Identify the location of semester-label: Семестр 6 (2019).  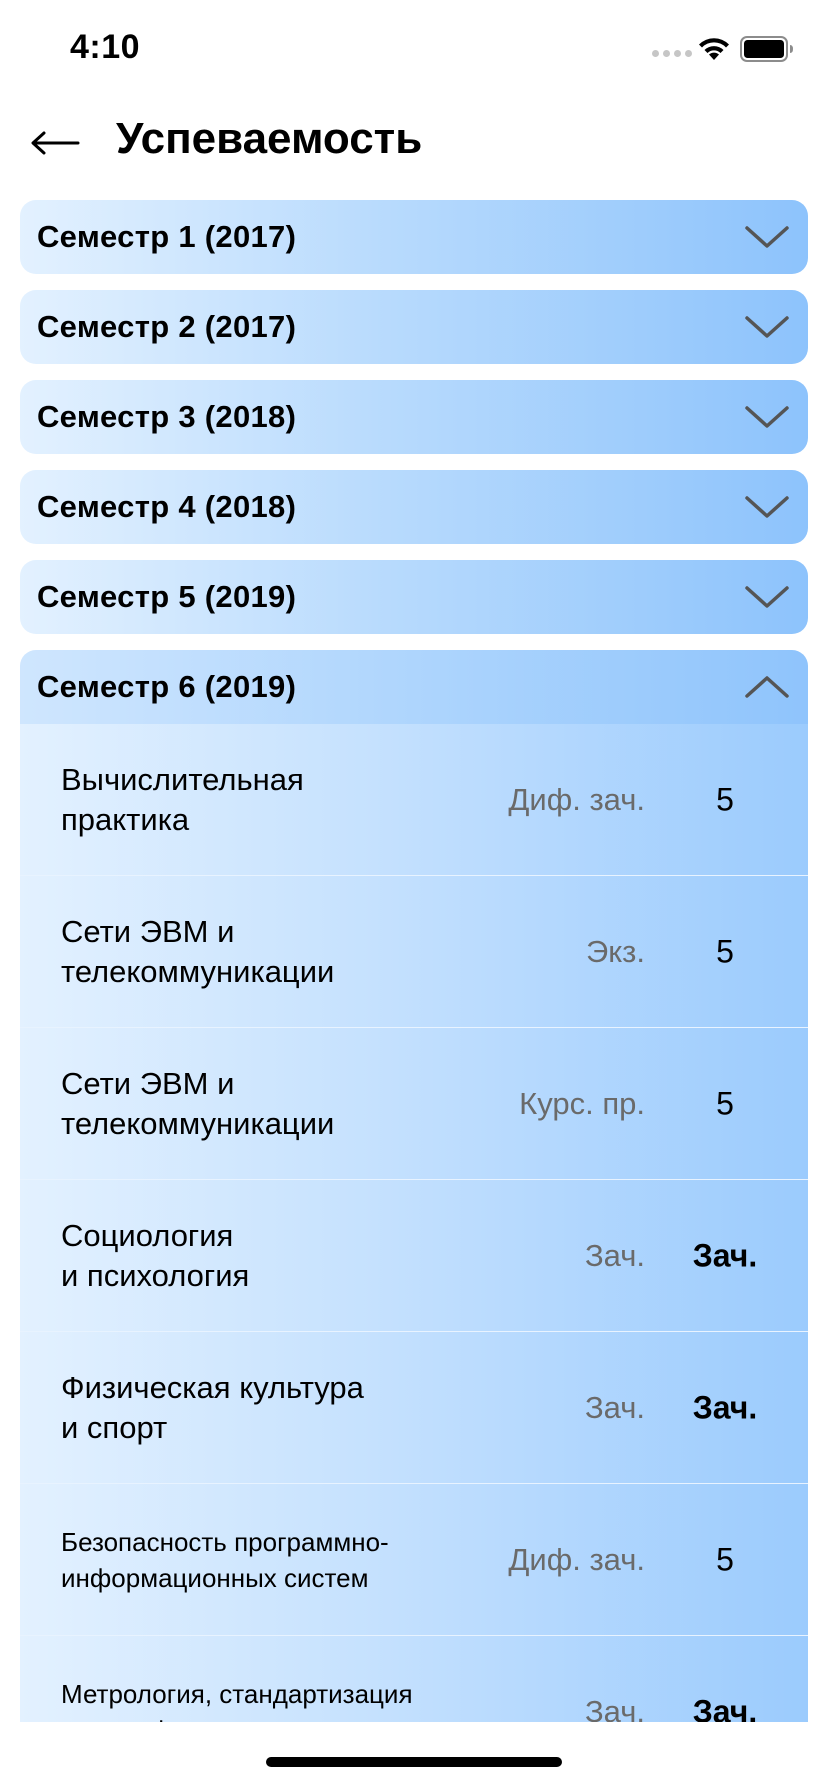
(167, 686).